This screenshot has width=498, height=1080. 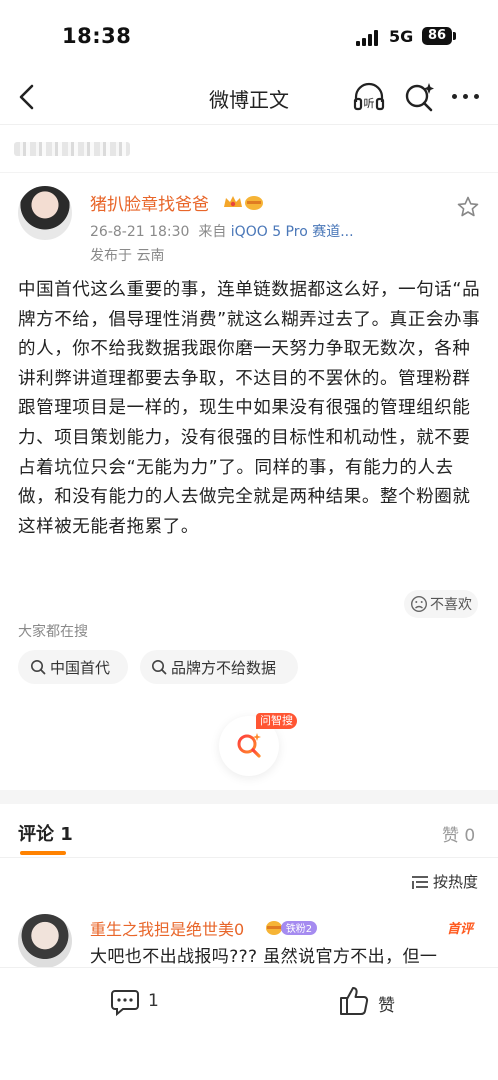 I want to click on author-name: 猪扒脸章找爸爸, so click(x=149, y=202).